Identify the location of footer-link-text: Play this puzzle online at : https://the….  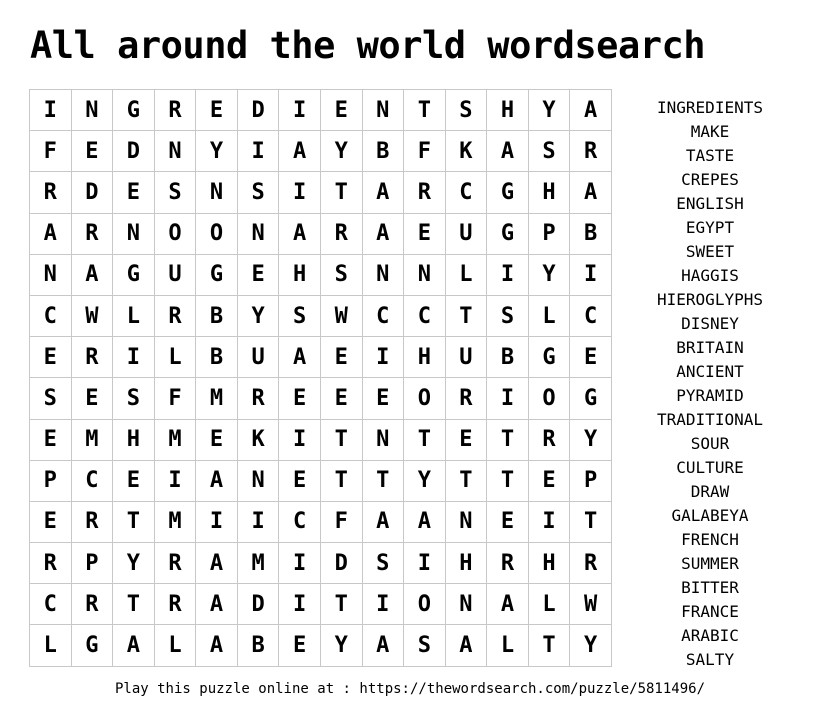
(409, 689).